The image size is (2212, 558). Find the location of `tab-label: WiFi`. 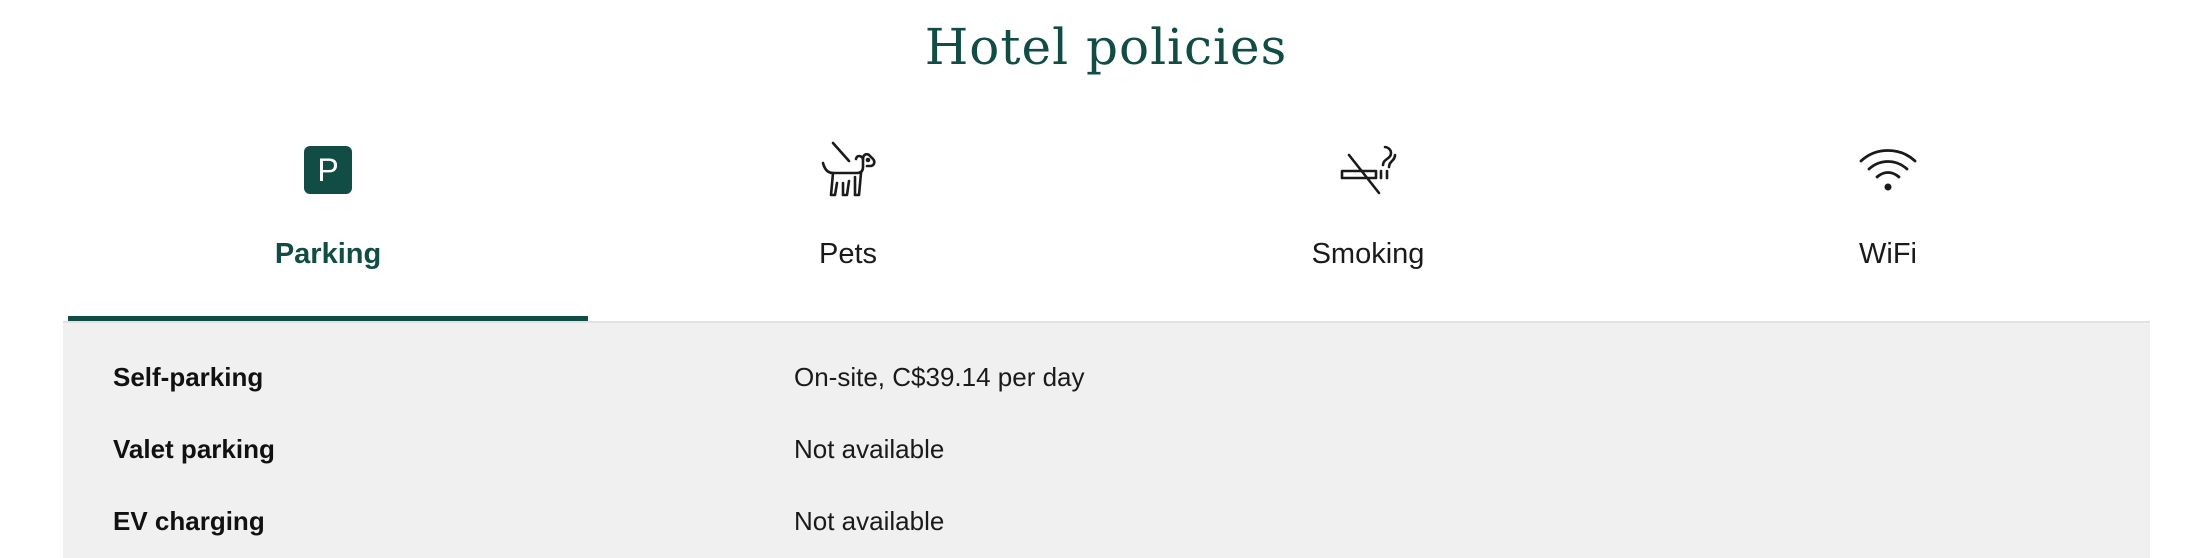

tab-label: WiFi is located at coordinates (1888, 254).